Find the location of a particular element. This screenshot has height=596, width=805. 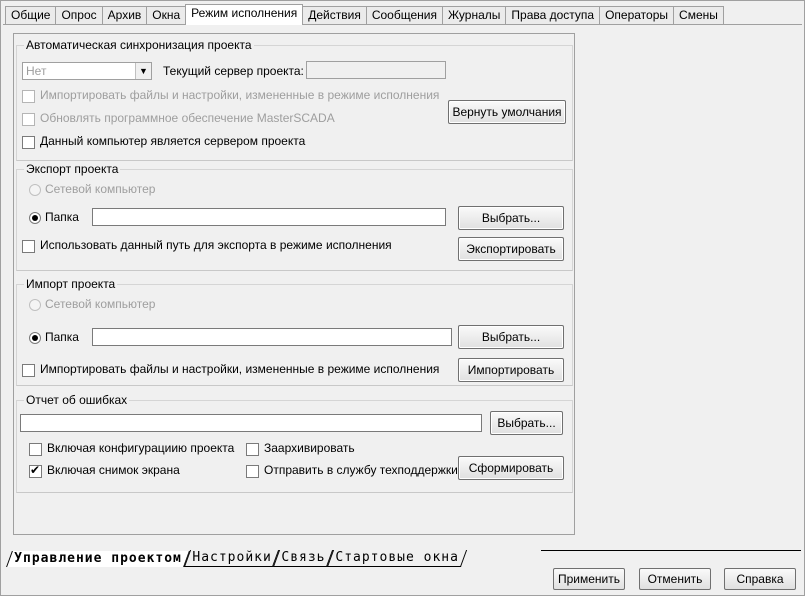

include-config-label: Включая конфигурациию проекта is located at coordinates (141, 448).